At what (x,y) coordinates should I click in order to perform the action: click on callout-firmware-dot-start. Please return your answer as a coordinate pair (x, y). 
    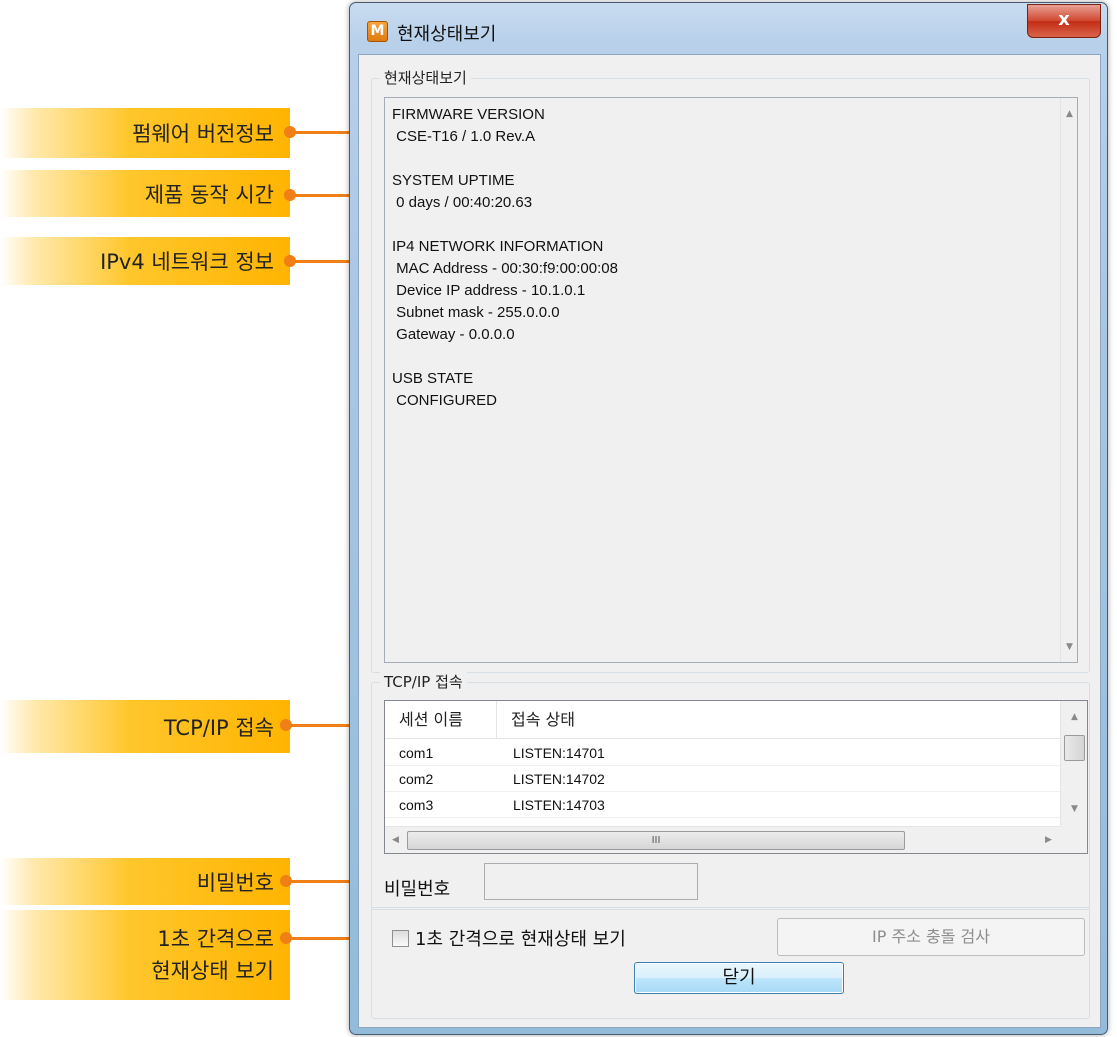
    Looking at the image, I should click on (290, 132).